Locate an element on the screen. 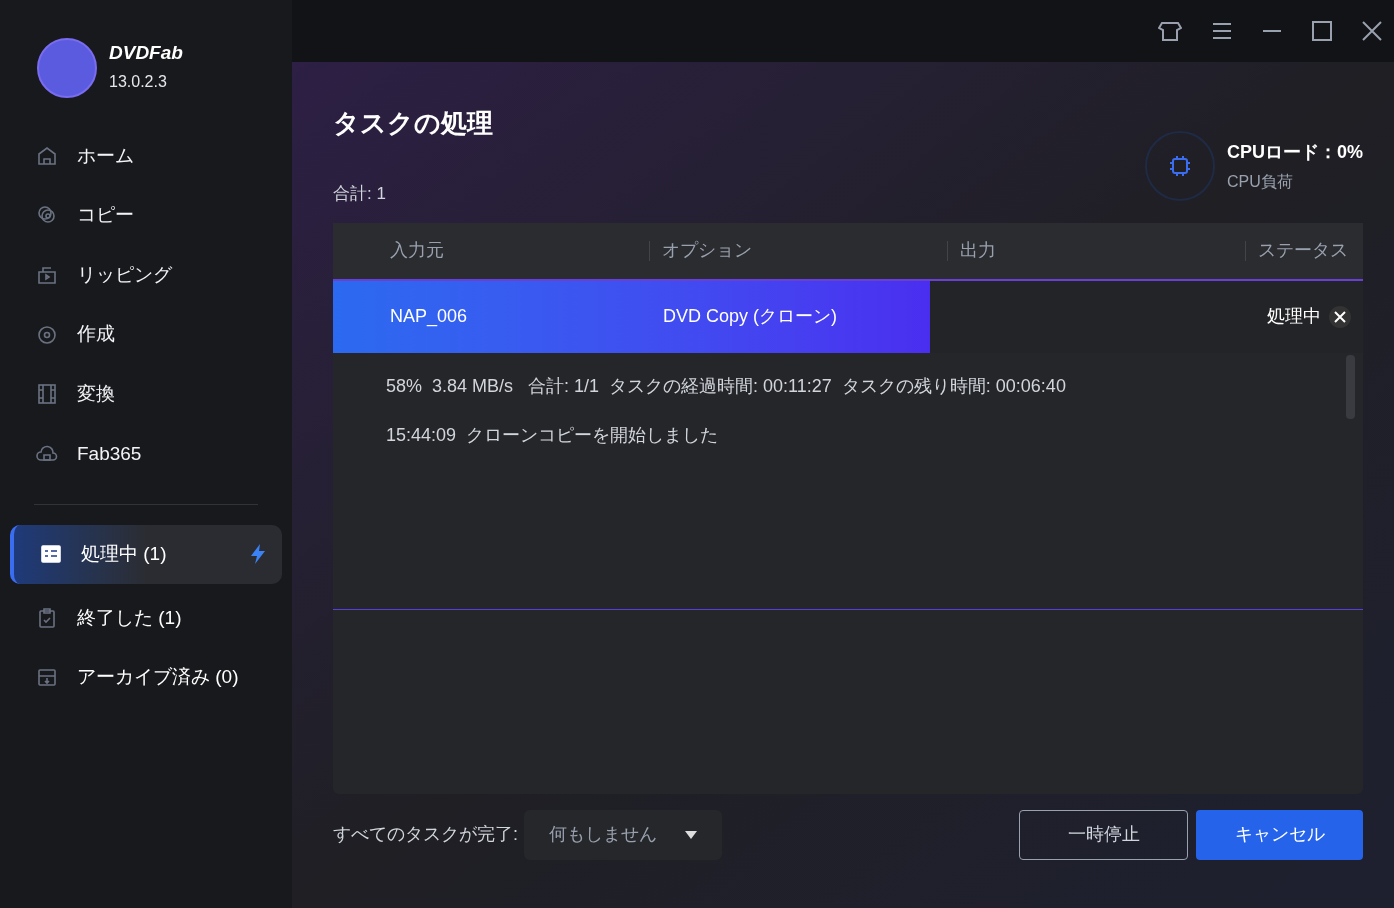 Image resolution: width=1394 pixels, height=908 pixels. checklist-icon is located at coordinates (51, 554).